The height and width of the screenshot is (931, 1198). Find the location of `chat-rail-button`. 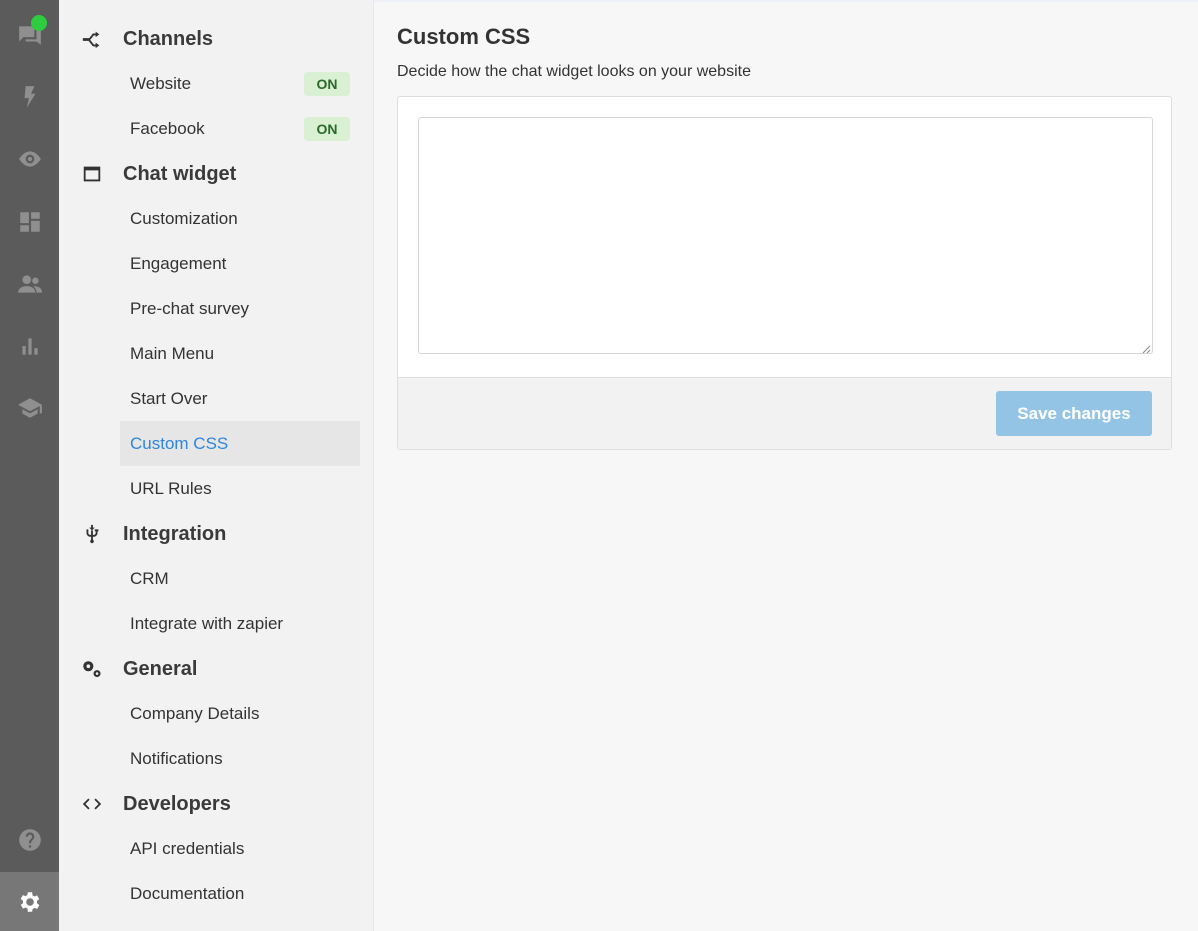

chat-rail-button is located at coordinates (29, 35).